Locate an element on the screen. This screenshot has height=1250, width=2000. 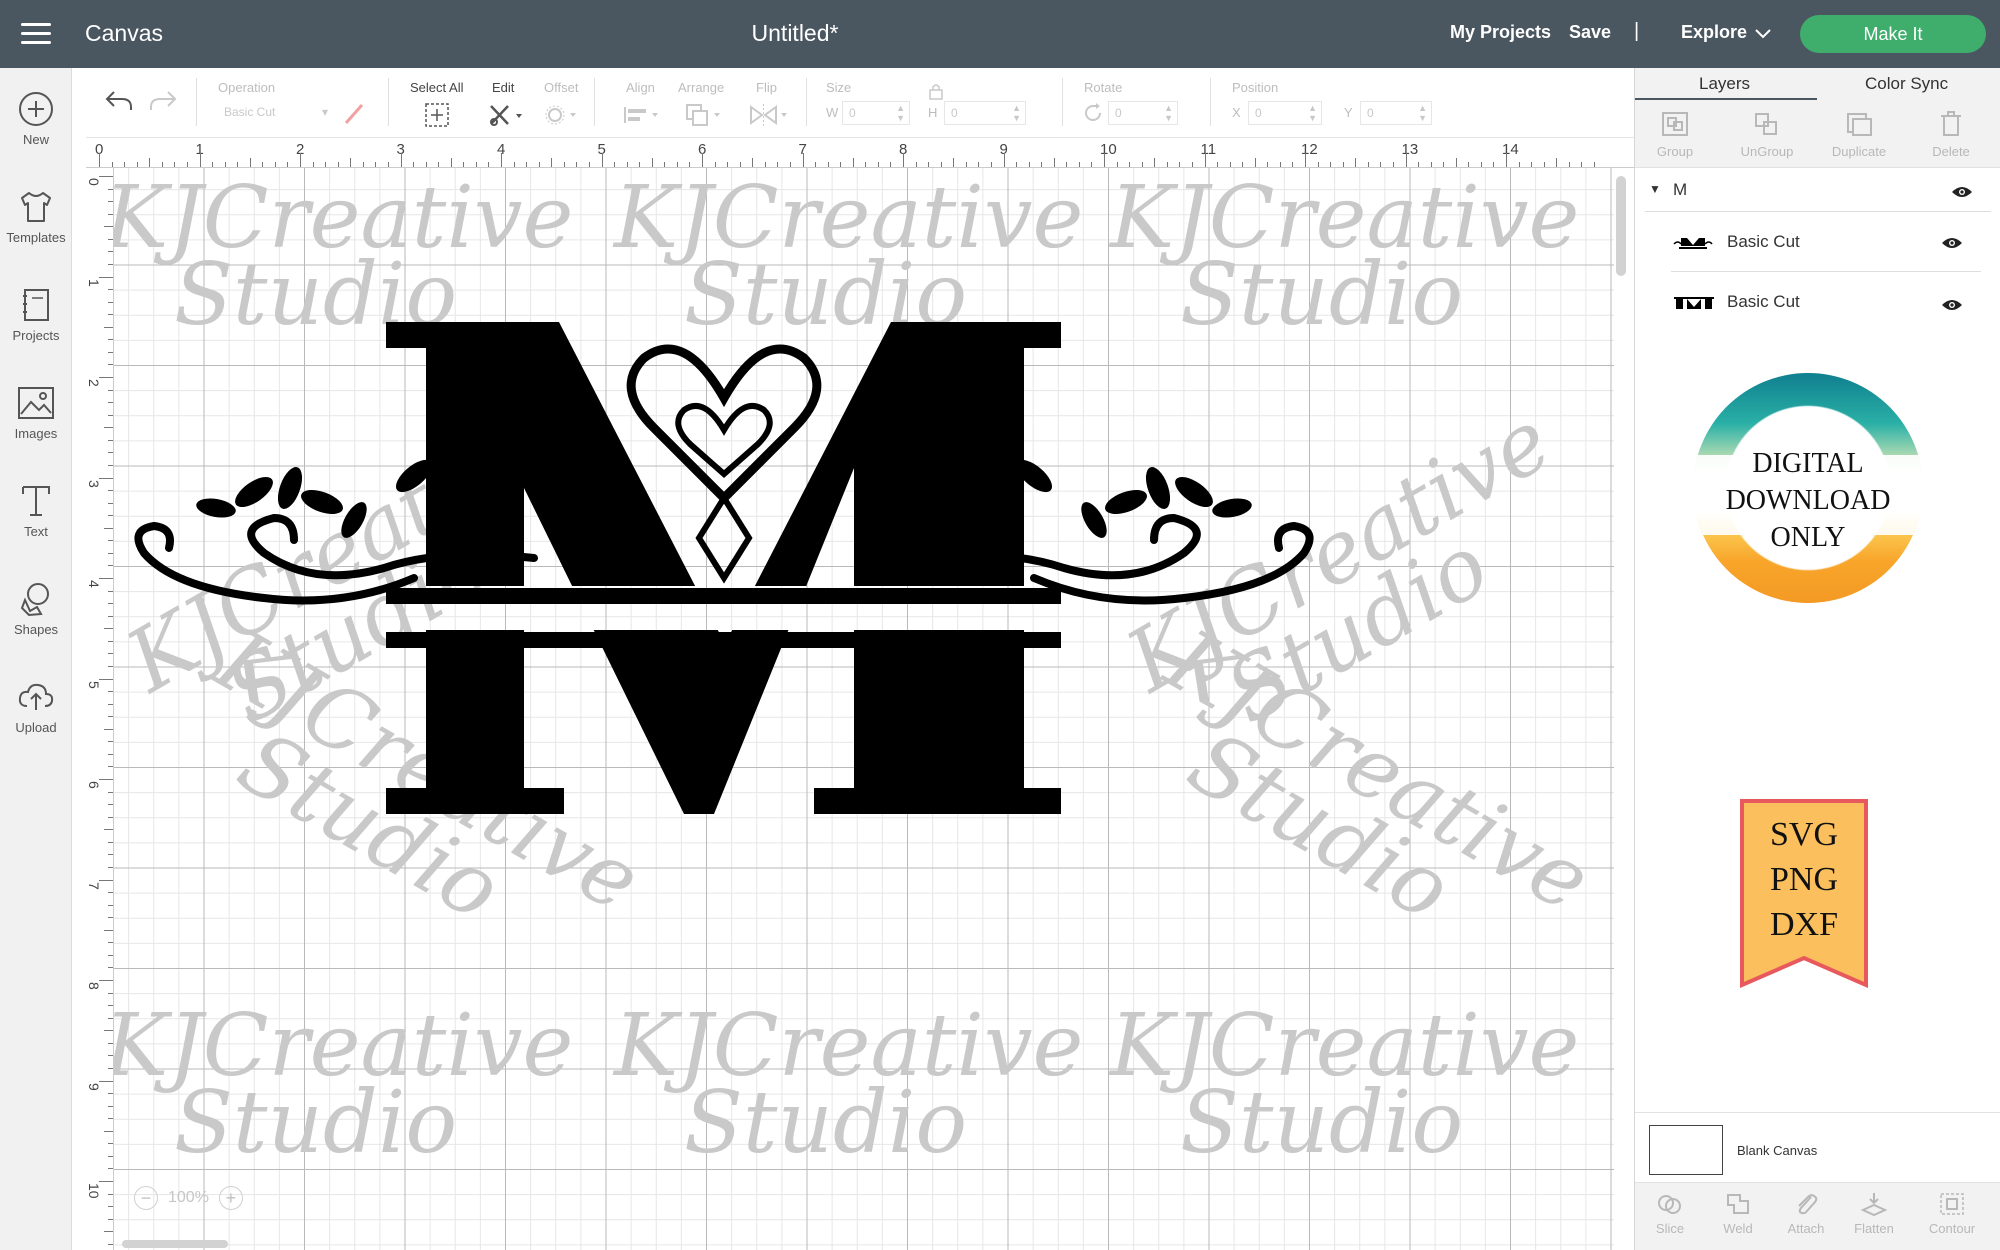
ruler-label: 9 is located at coordinates (94, 1086).